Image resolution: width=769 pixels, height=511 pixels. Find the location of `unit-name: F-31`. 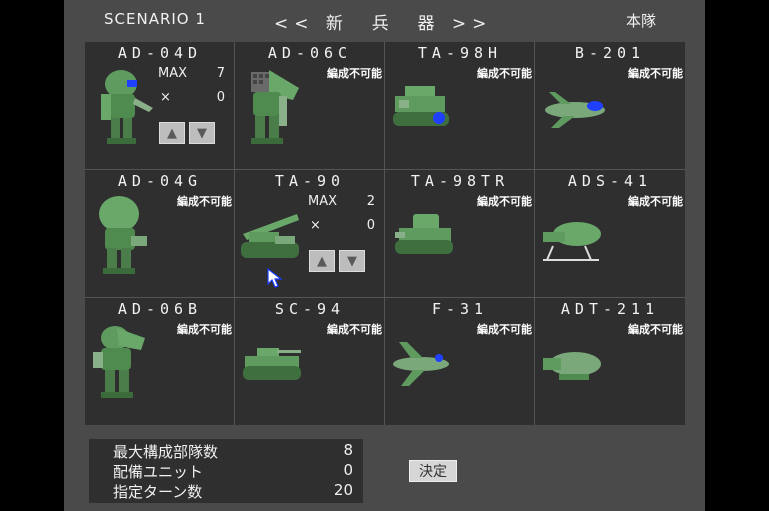

unit-name: F-31 is located at coordinates (460, 309).